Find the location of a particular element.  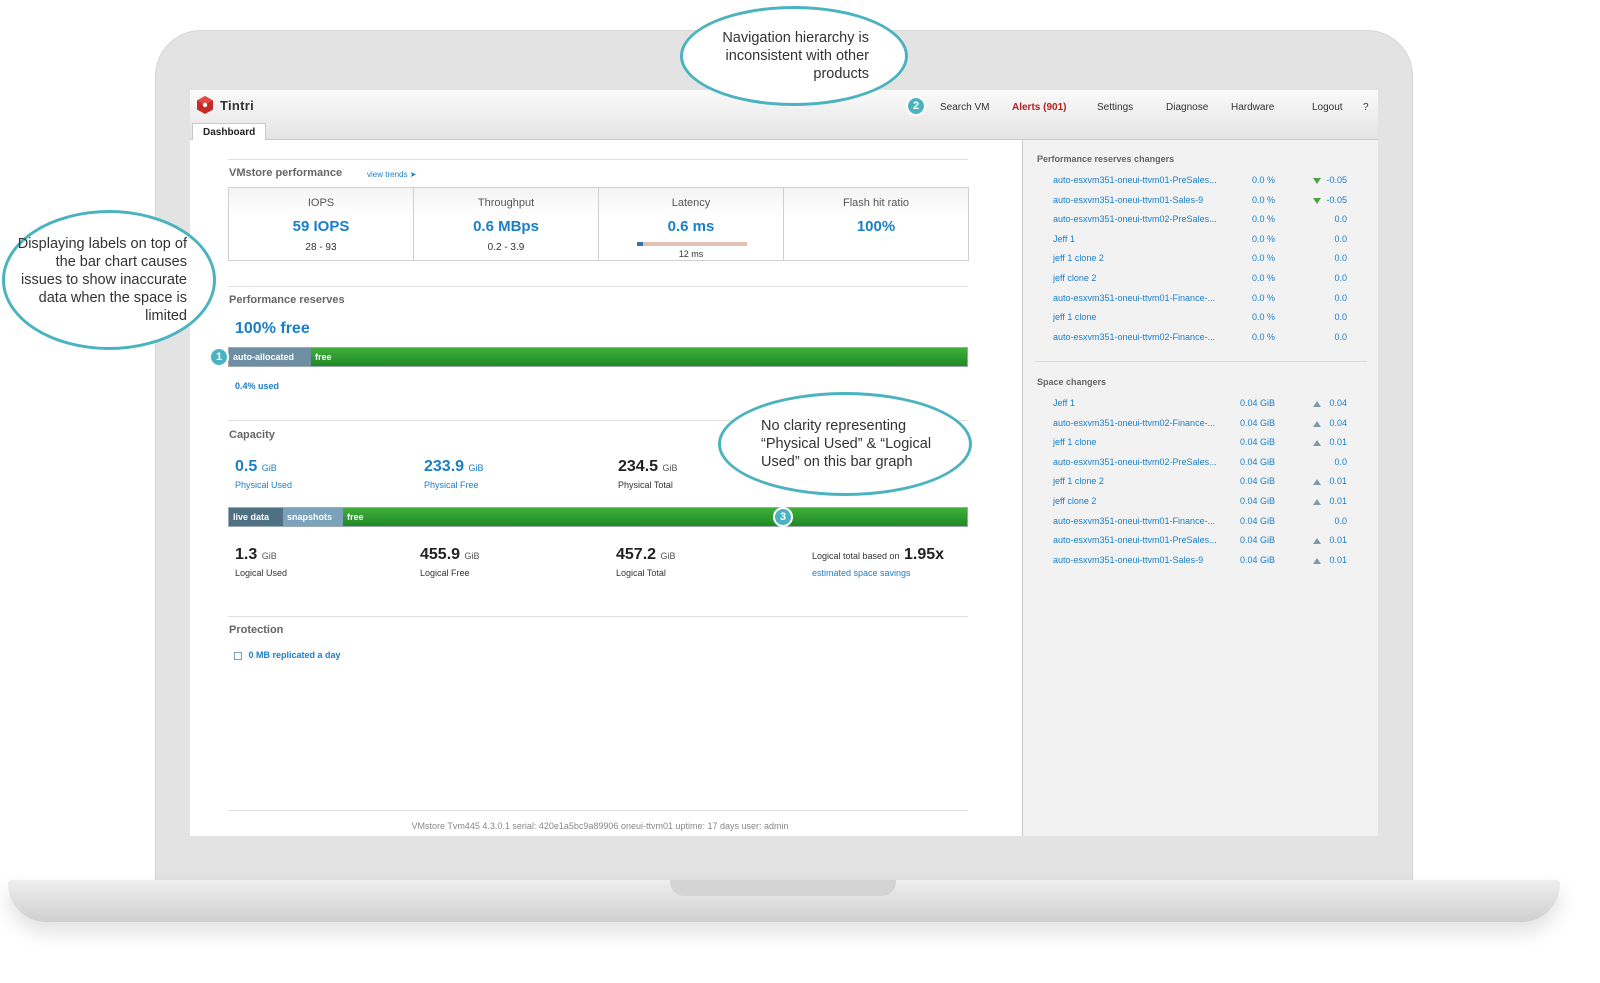

savings-value: 1.95x is located at coordinates (924, 554).